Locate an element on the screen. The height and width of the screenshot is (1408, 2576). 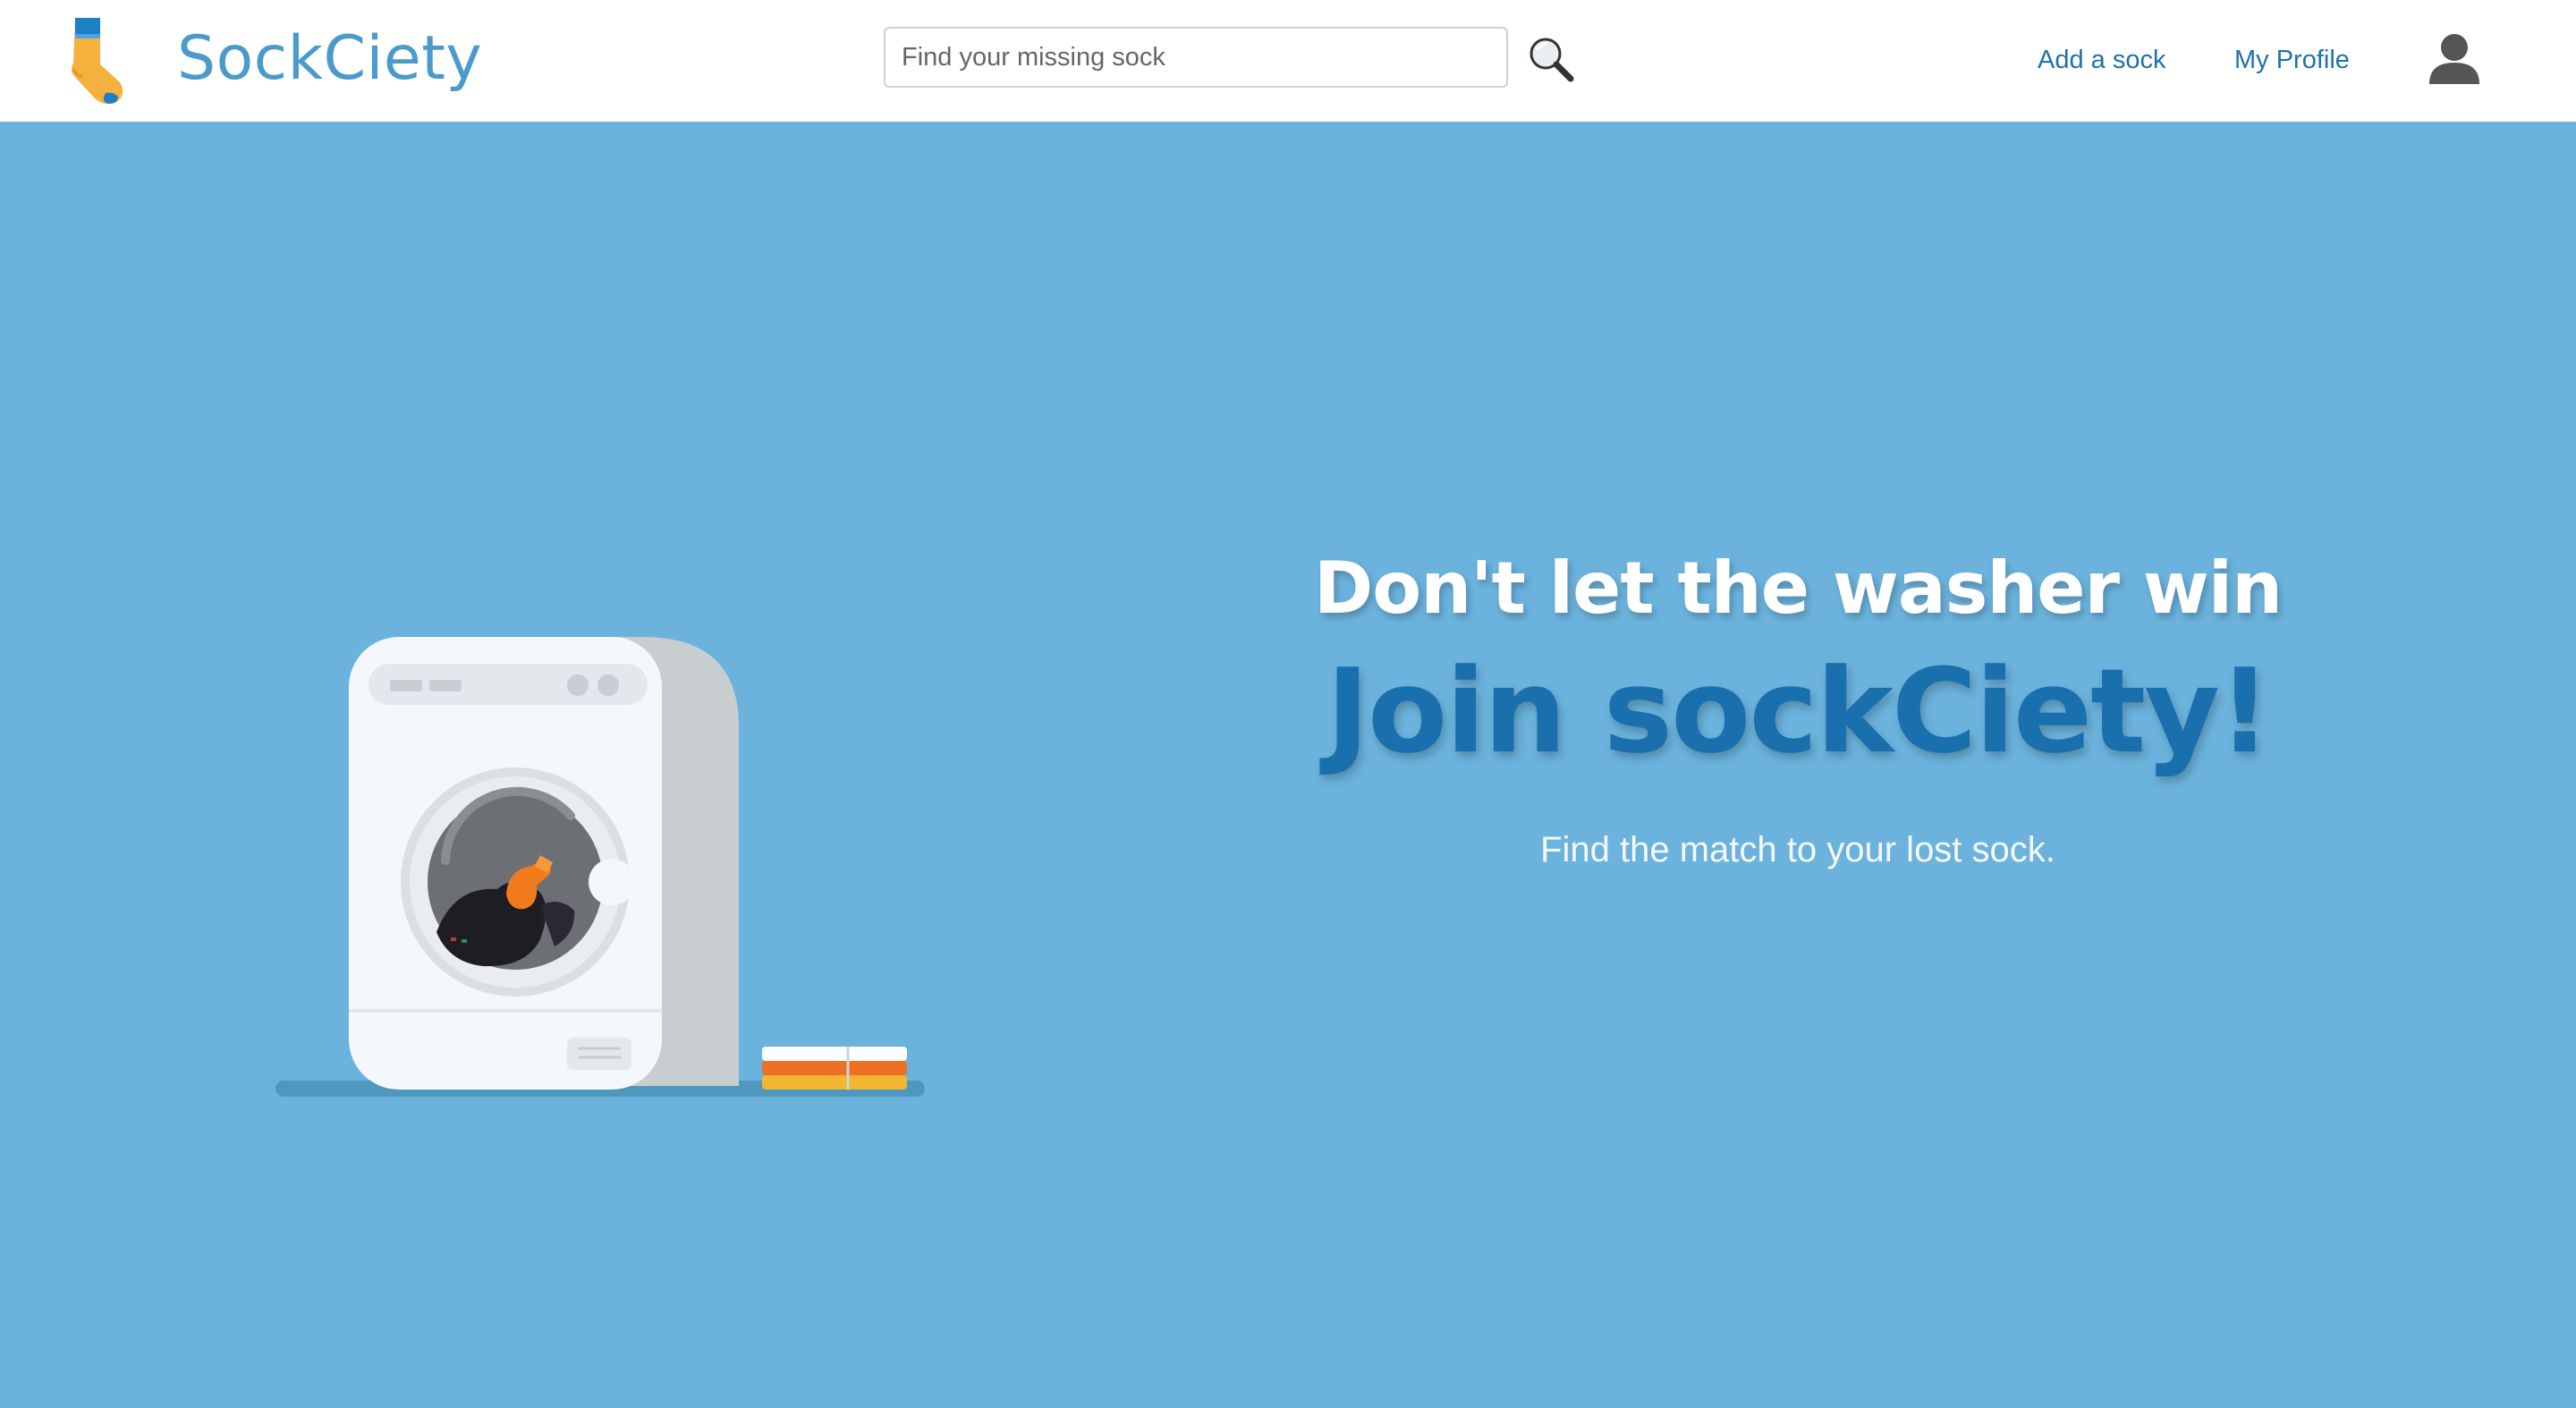
search-input is located at coordinates (1196, 57).